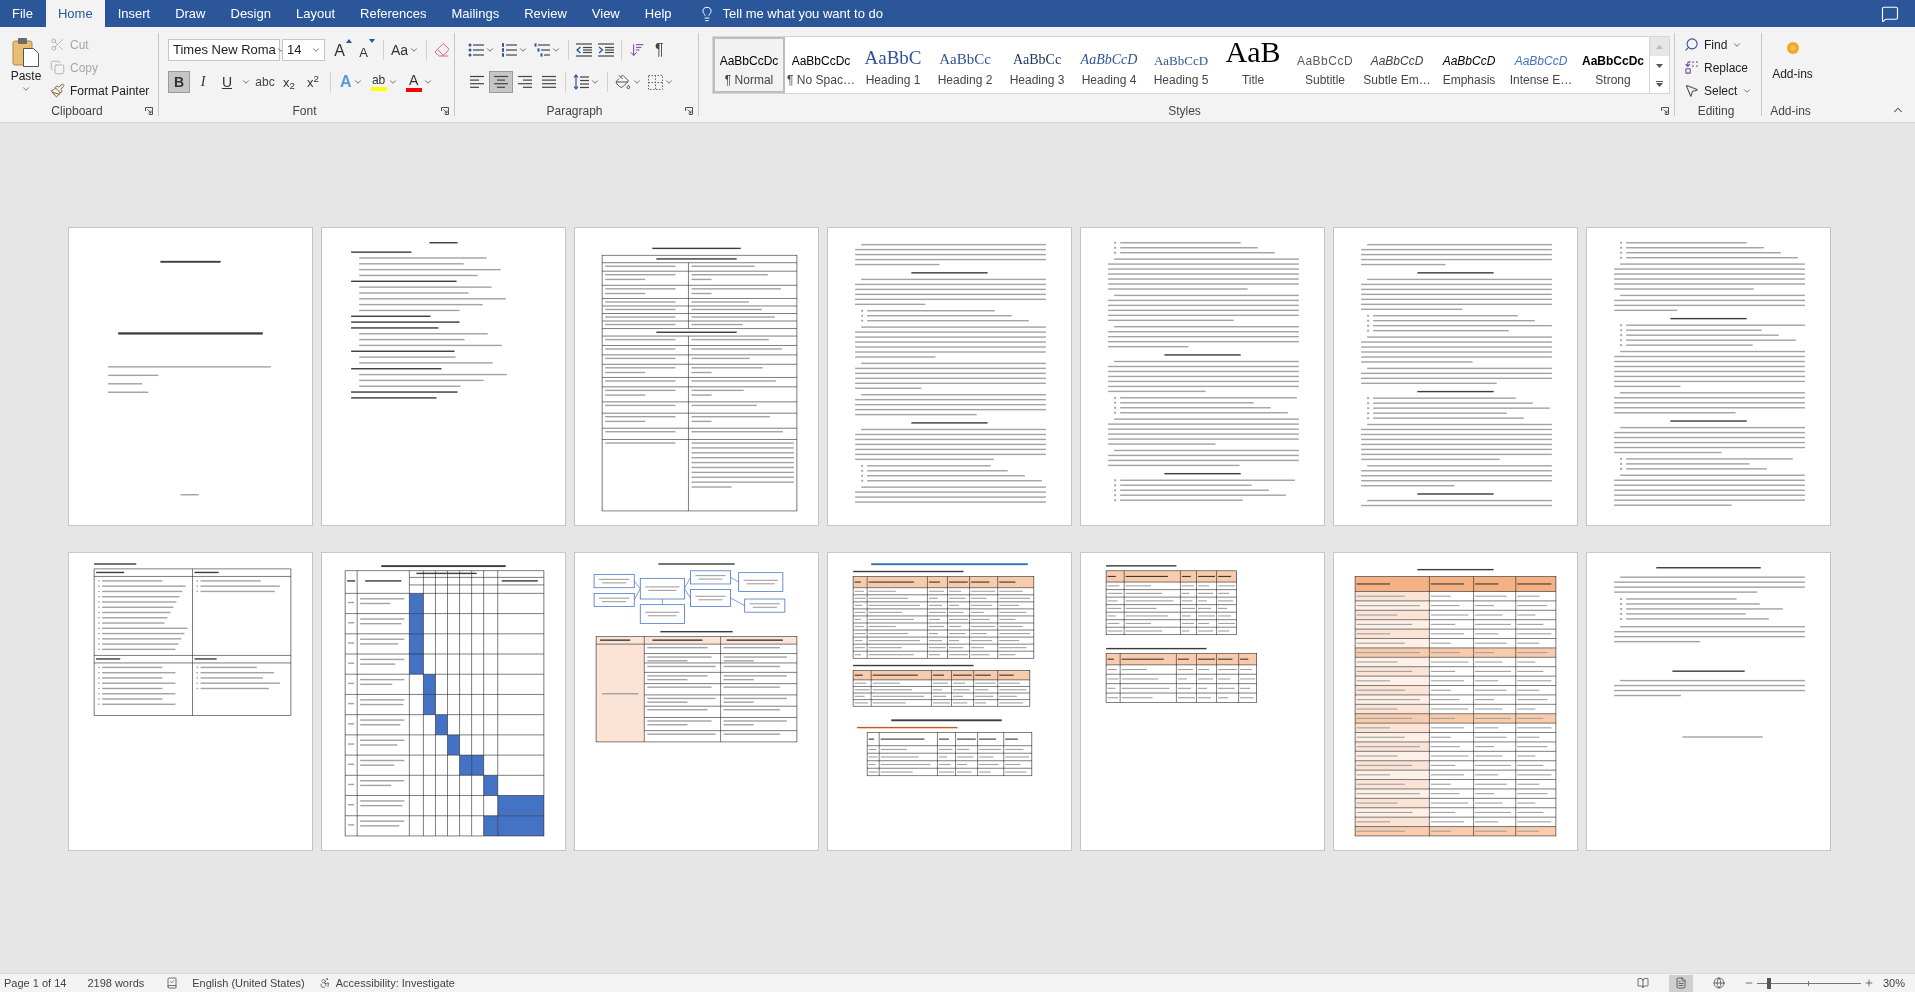 This screenshot has width=1915, height=992. What do you see at coordinates (749, 65) in the screenshot?
I see `style-option: AaBbCcDc ¶ Normal` at bounding box center [749, 65].